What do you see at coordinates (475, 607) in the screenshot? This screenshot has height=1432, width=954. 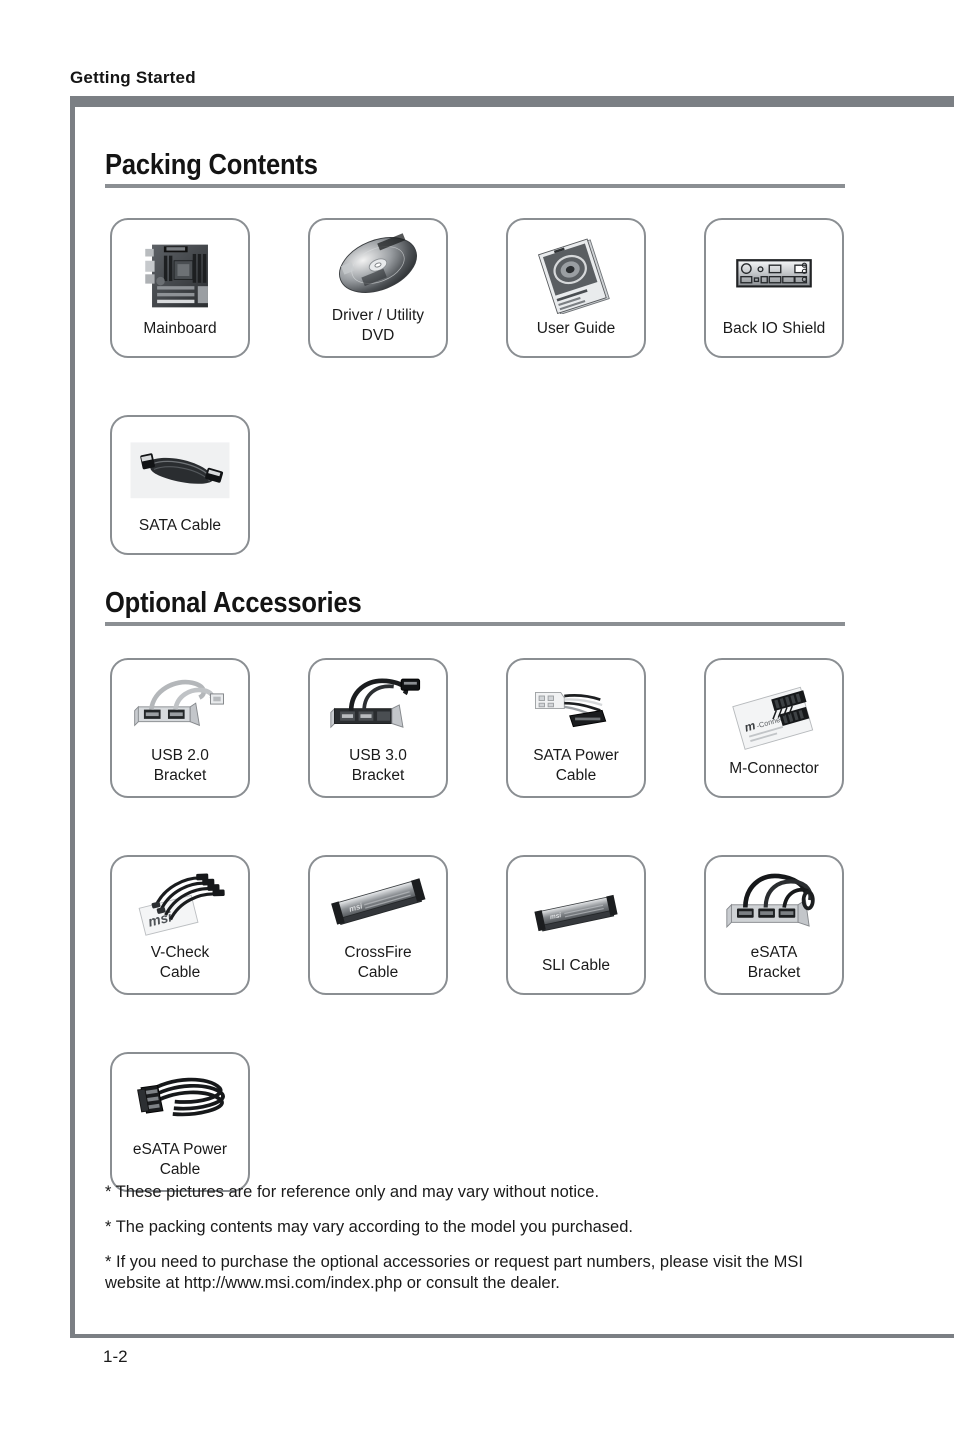 I see `optional-accessories-section: Optional Accessories` at bounding box center [475, 607].